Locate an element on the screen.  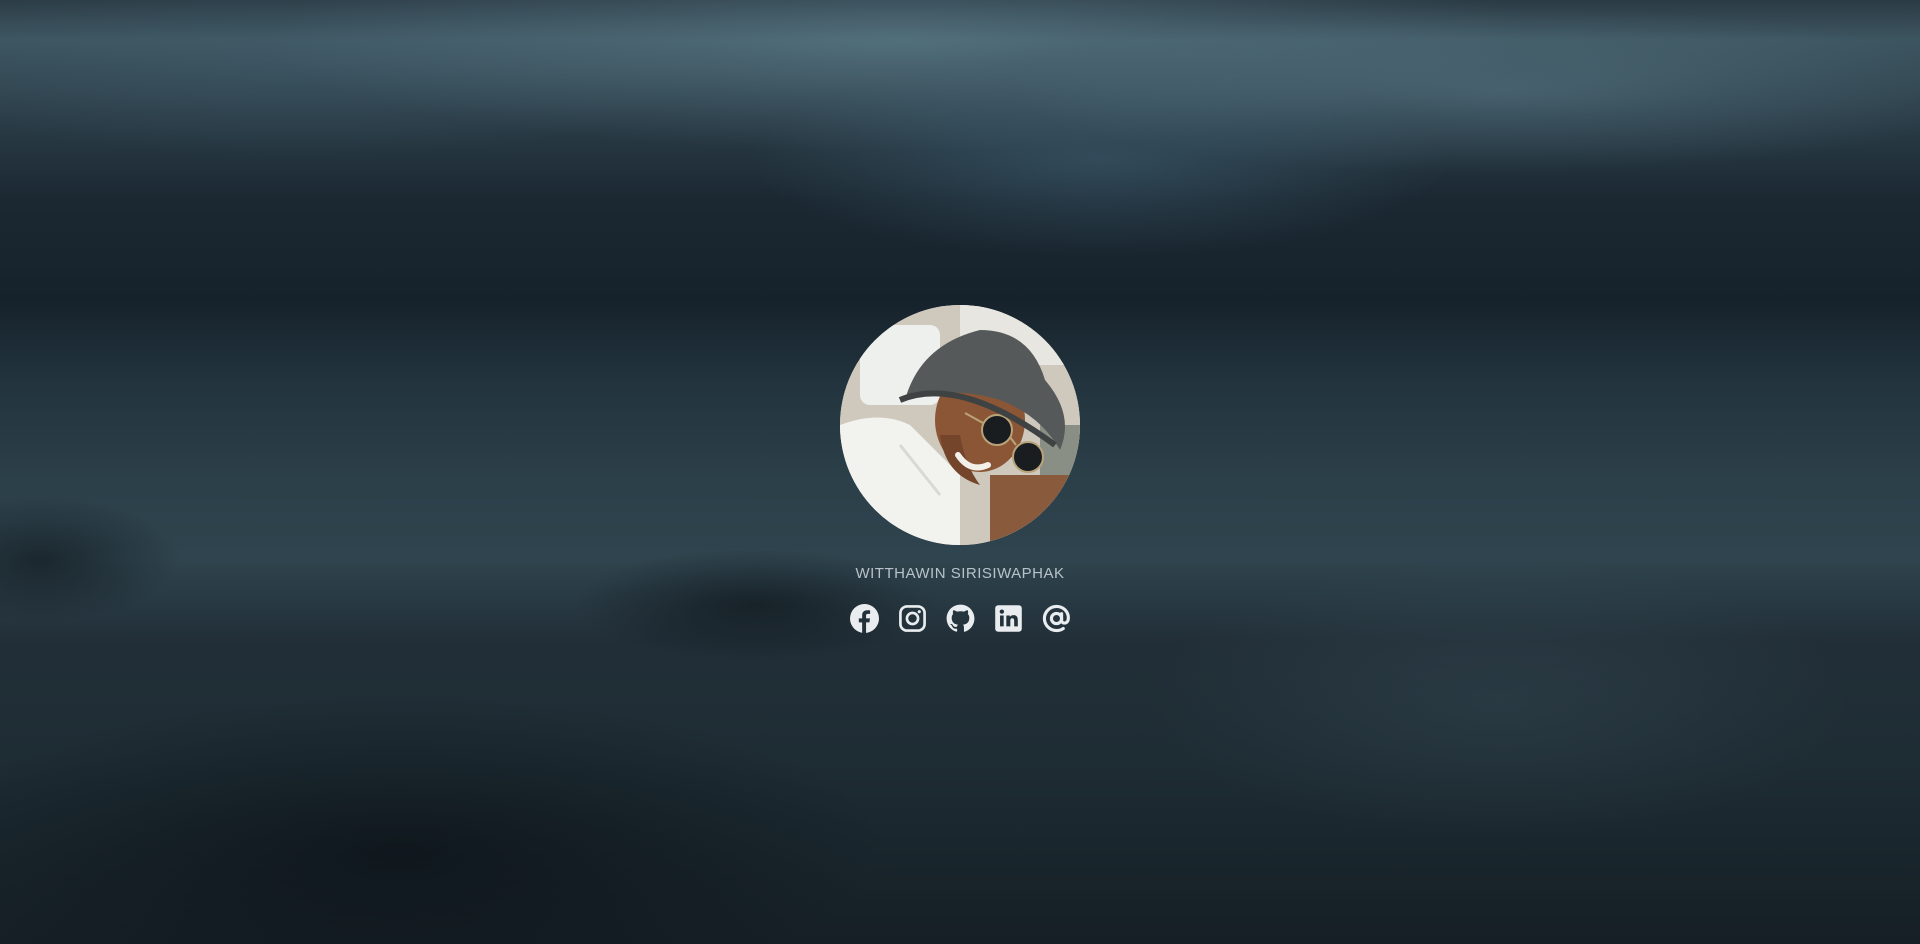
at-sign-icon is located at coordinates (1056, 618).